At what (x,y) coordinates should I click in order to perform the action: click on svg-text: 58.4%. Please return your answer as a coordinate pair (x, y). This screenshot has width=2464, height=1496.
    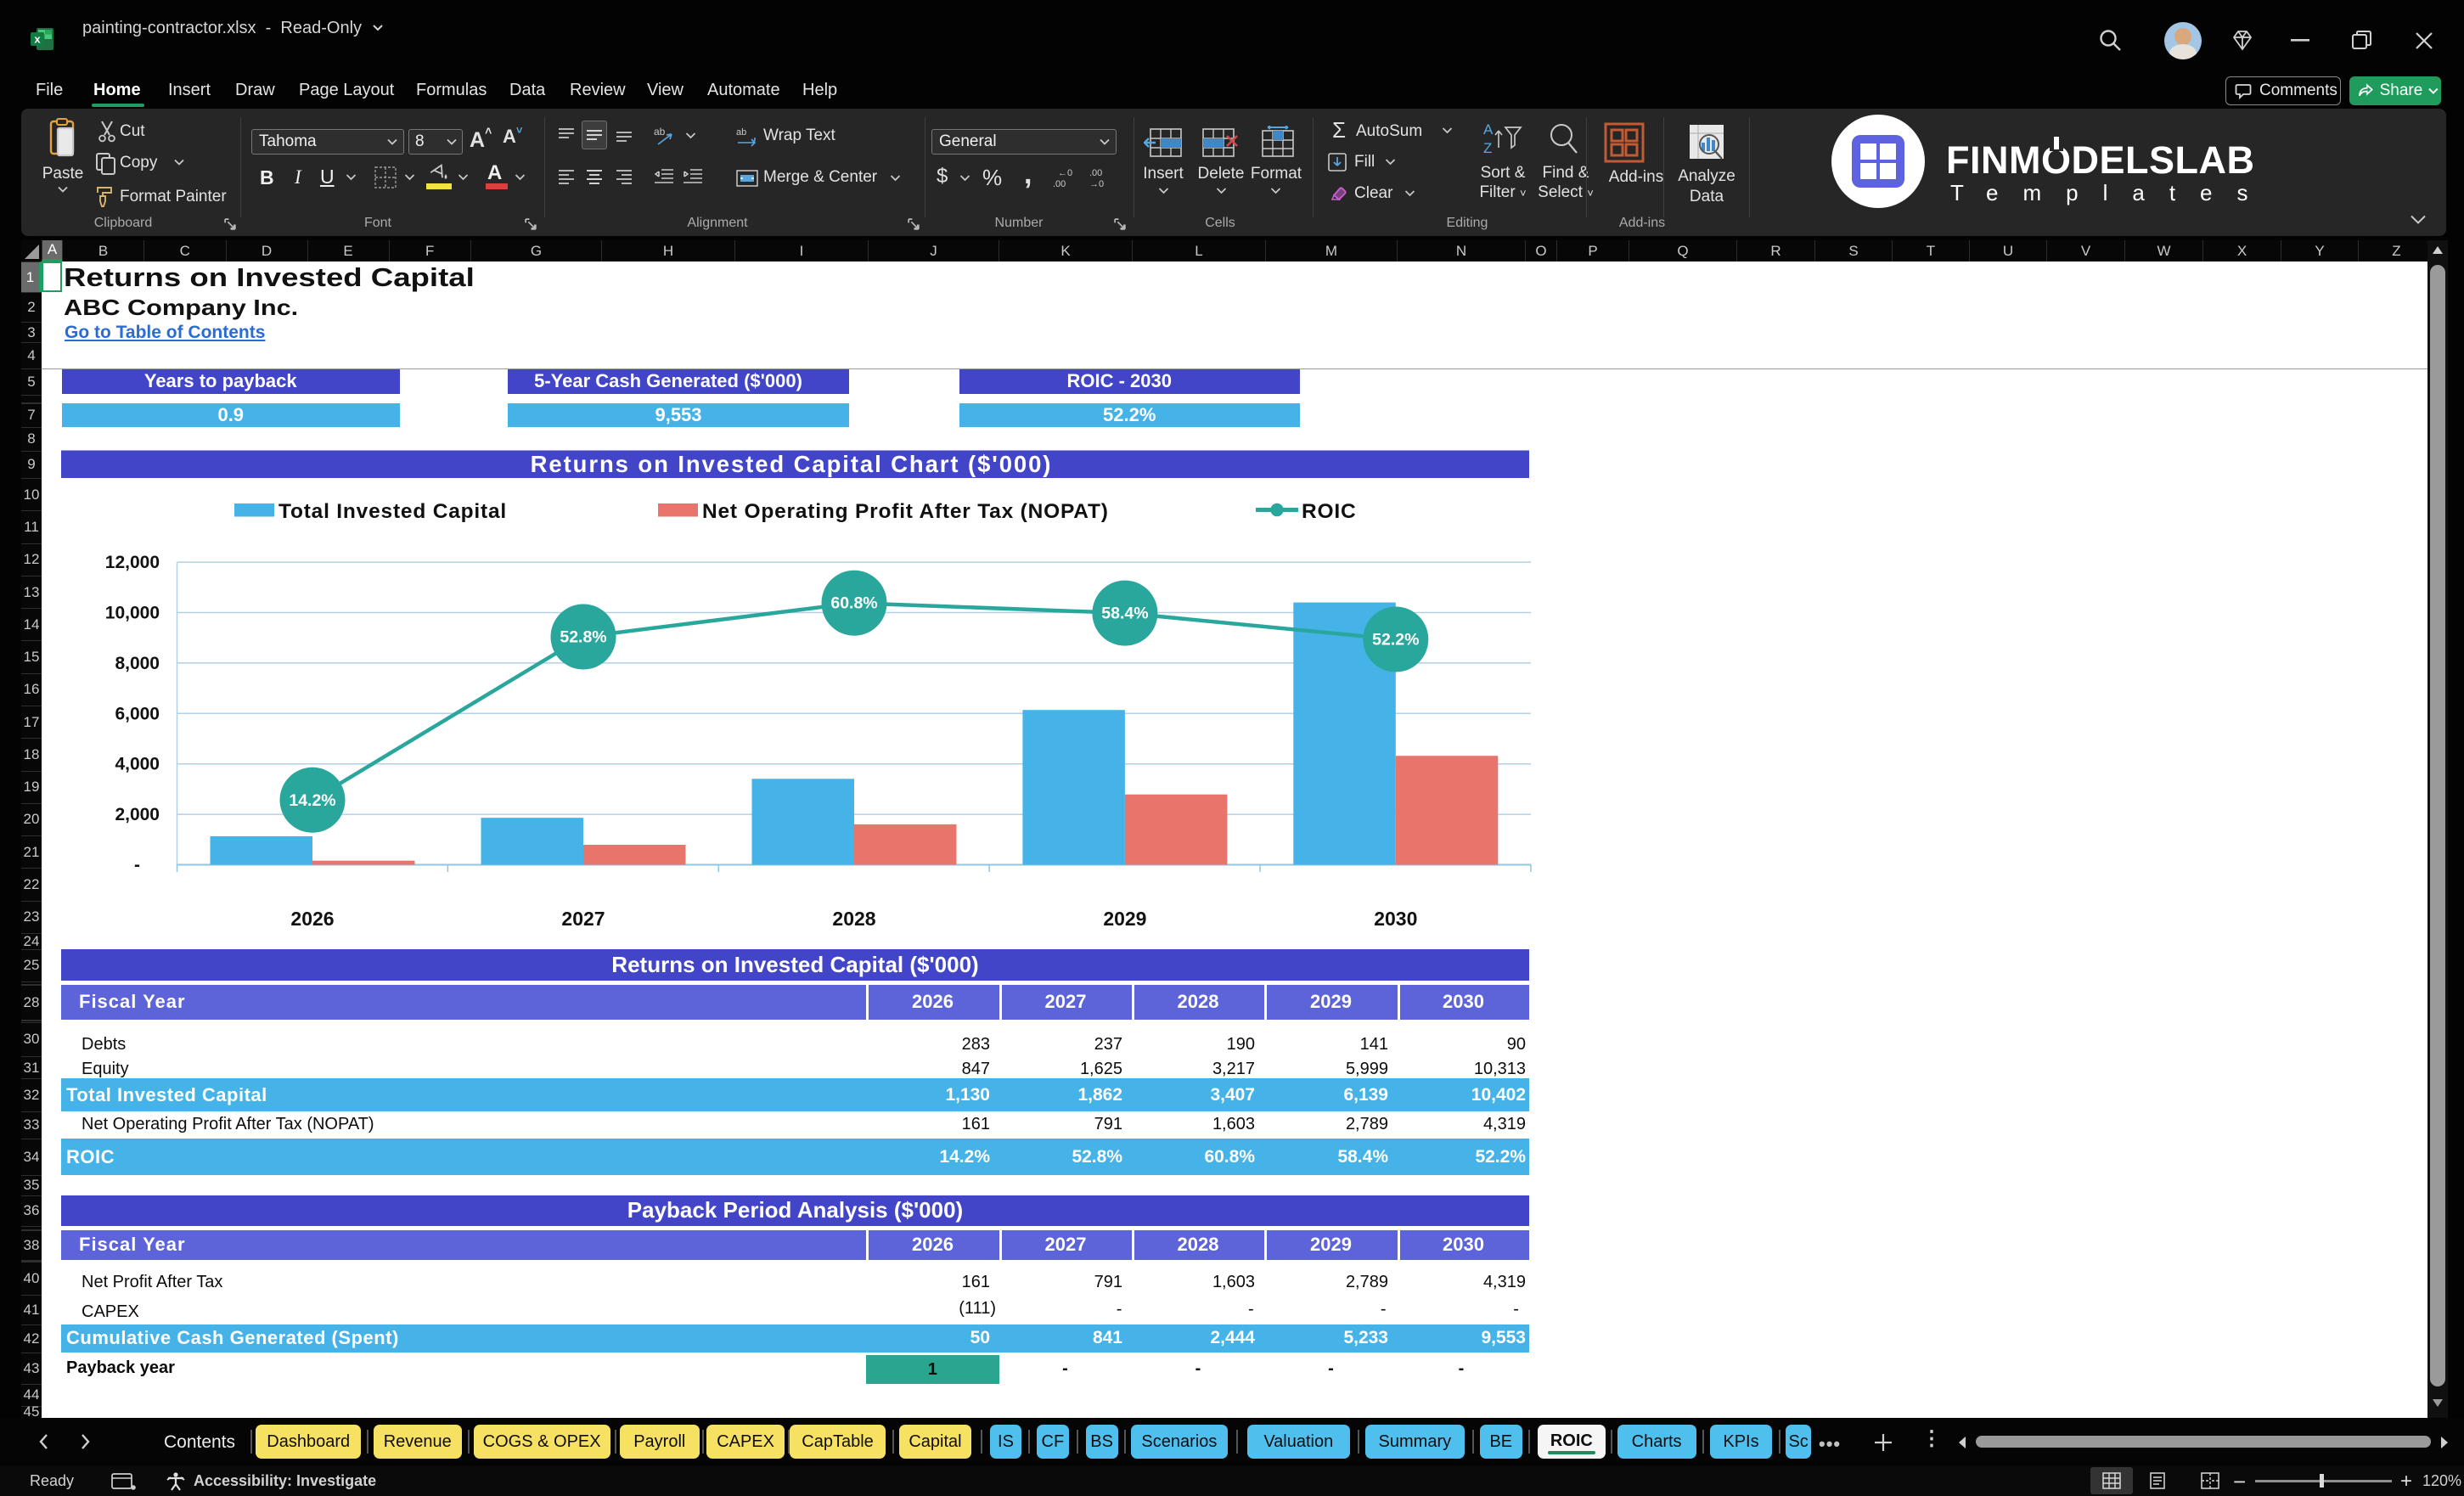
    Looking at the image, I should click on (1124, 614).